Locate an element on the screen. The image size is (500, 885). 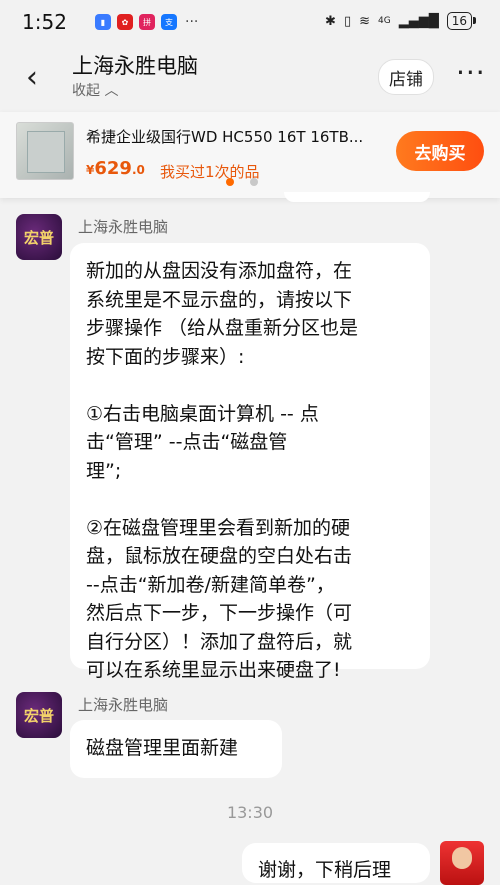
pinduoduo-app-icon: 拼 is located at coordinates (147, 22).